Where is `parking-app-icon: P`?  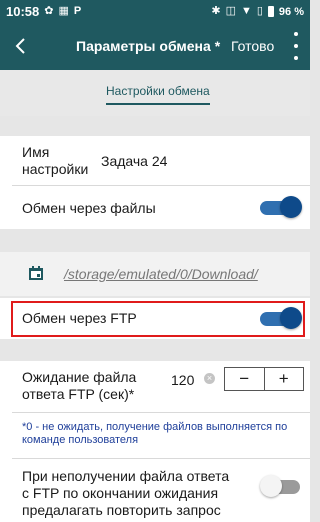 parking-app-icon: P is located at coordinates (77, 11).